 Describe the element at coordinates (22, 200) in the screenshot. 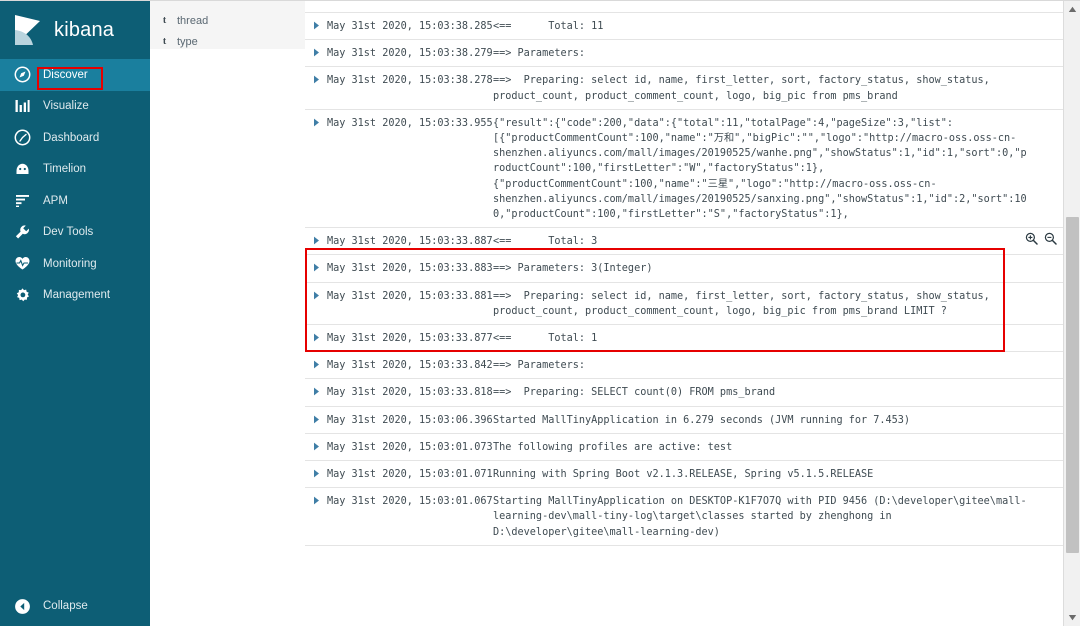

I see `apm-icon` at that location.